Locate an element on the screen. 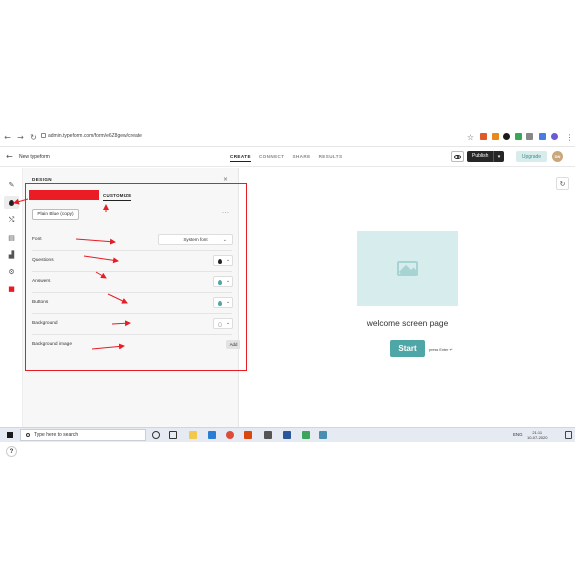 Image resolution: width=575 pixels, height=575 pixels. answers-color-row: Answers ⌄ is located at coordinates (132, 282).